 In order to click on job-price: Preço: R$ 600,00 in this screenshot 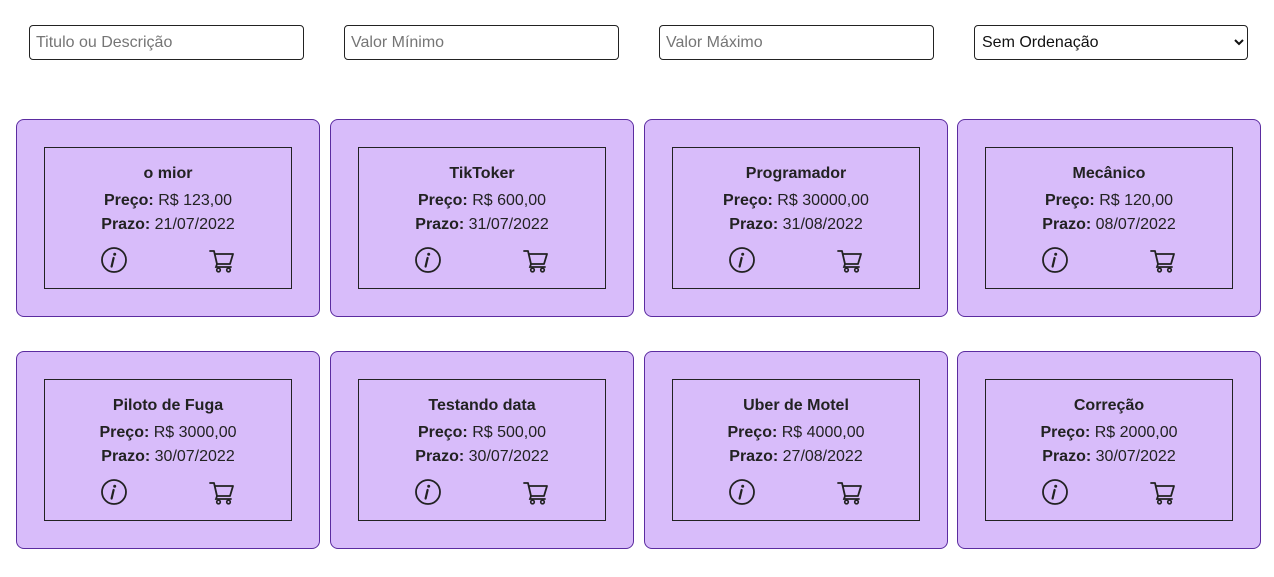, I will do `click(482, 201)`.